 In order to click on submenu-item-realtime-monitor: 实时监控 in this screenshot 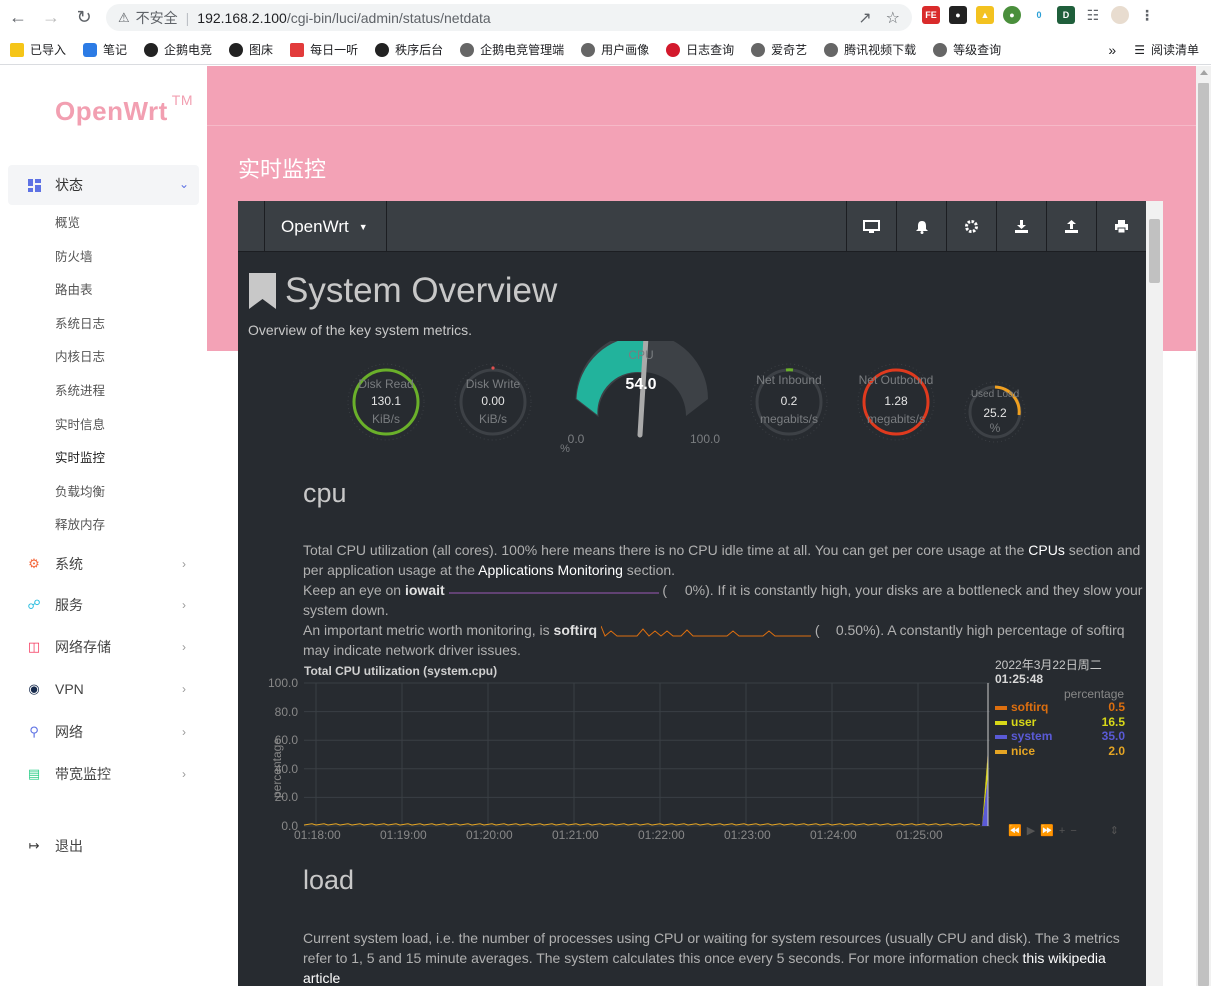, I will do `click(80, 465)`.